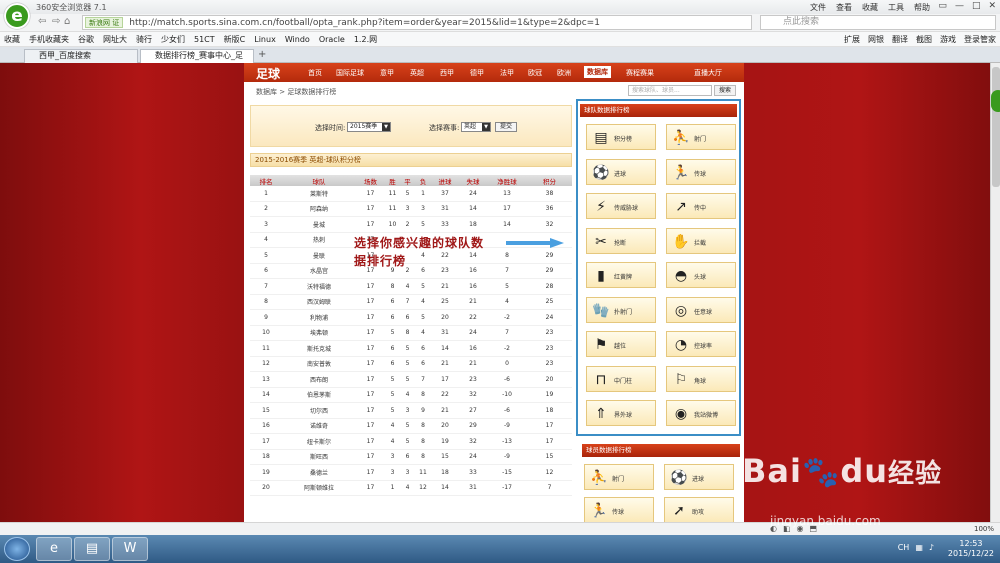 The height and width of the screenshot is (563, 1000). Describe the element at coordinates (17, 549) in the screenshot. I see `start-button-icon` at that location.